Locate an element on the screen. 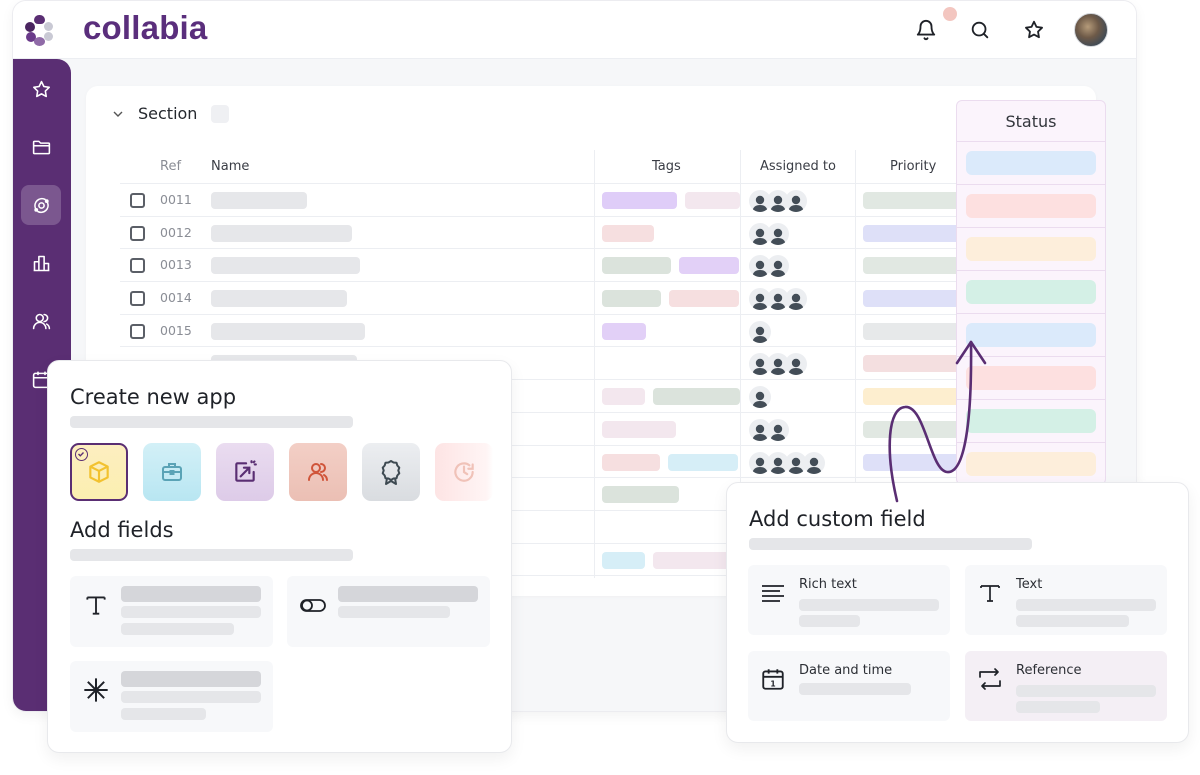 The image size is (1200, 775). sidebar-item-reports is located at coordinates (41, 263).